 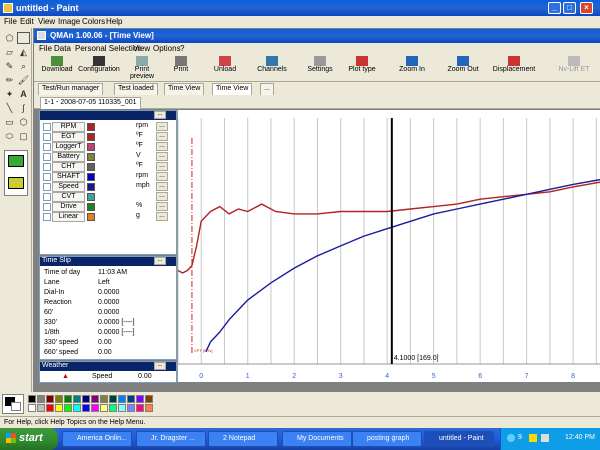 What do you see at coordinates (463, 68) in the screenshot?
I see `zoom-out-button: Zoom Out` at bounding box center [463, 68].